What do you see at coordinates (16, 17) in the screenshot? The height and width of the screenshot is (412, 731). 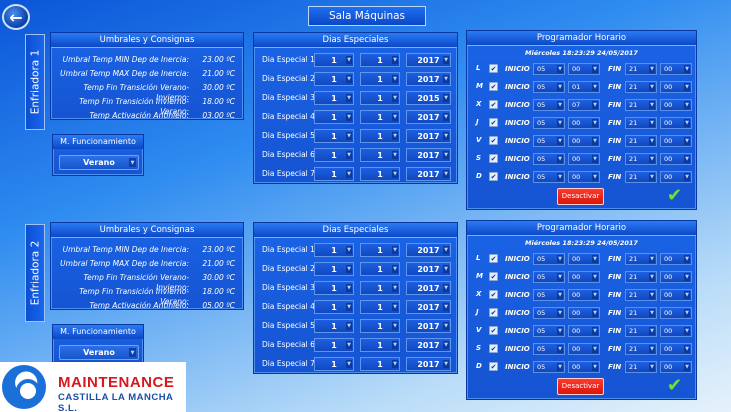 I see `back-button: ←` at bounding box center [16, 17].